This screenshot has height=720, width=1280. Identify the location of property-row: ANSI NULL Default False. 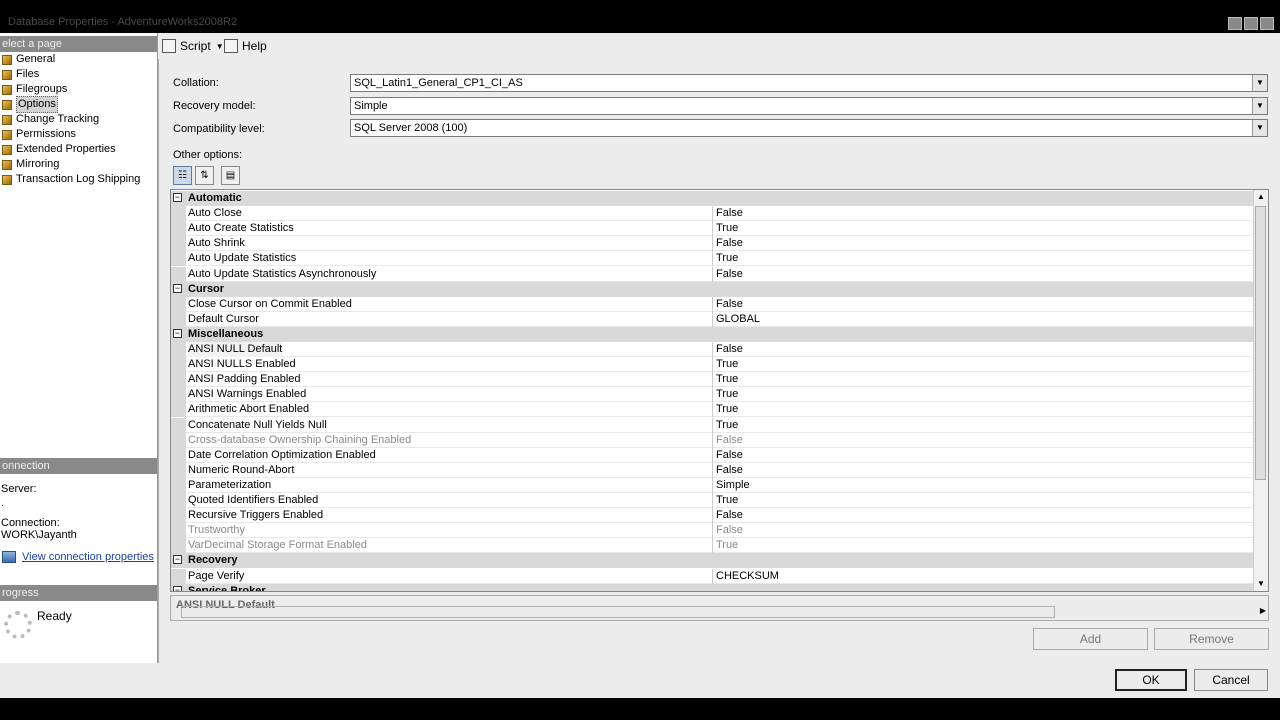
(712, 349).